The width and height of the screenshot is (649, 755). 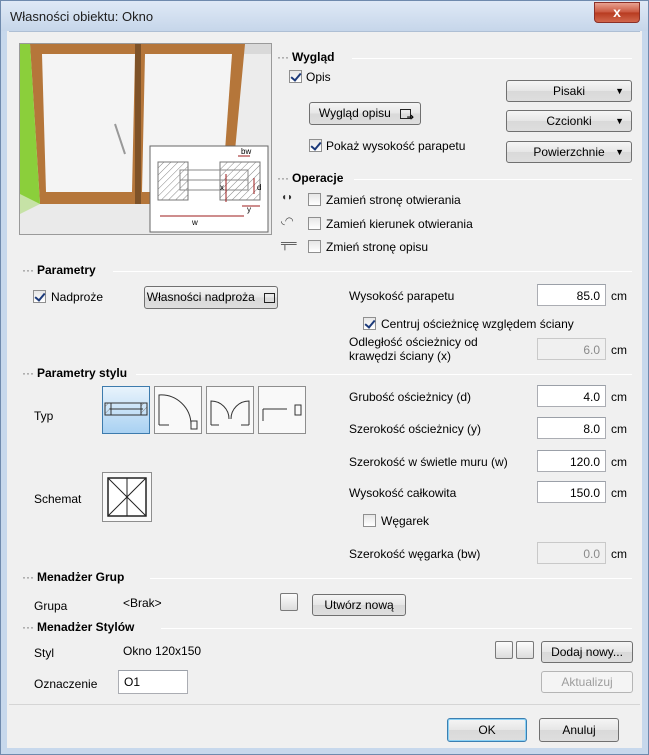 I want to click on diagram-label-d: d, so click(x=259, y=187).